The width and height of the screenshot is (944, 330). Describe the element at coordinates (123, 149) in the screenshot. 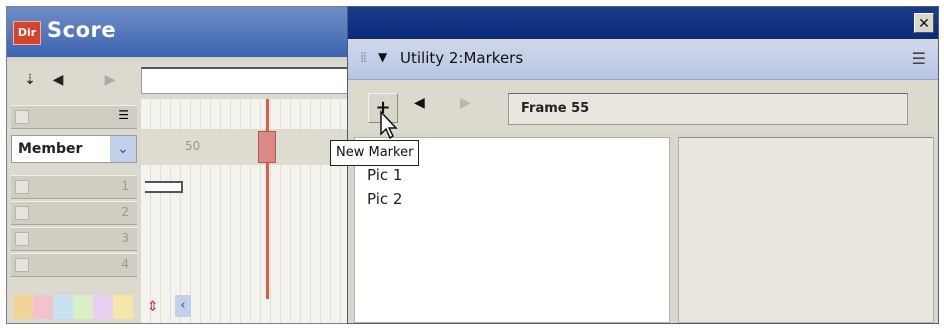

I see `chevron-down-icon: ⌄` at that location.